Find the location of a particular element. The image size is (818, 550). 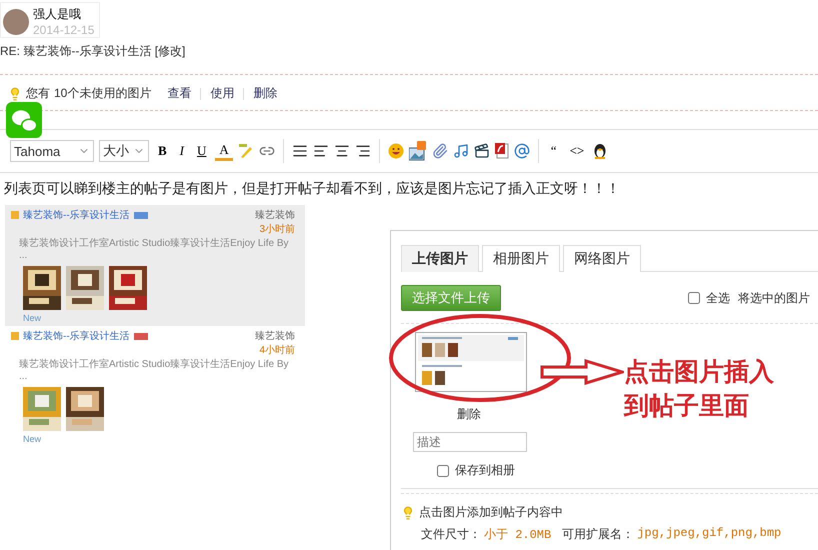

code-button: <> is located at coordinates (577, 151).